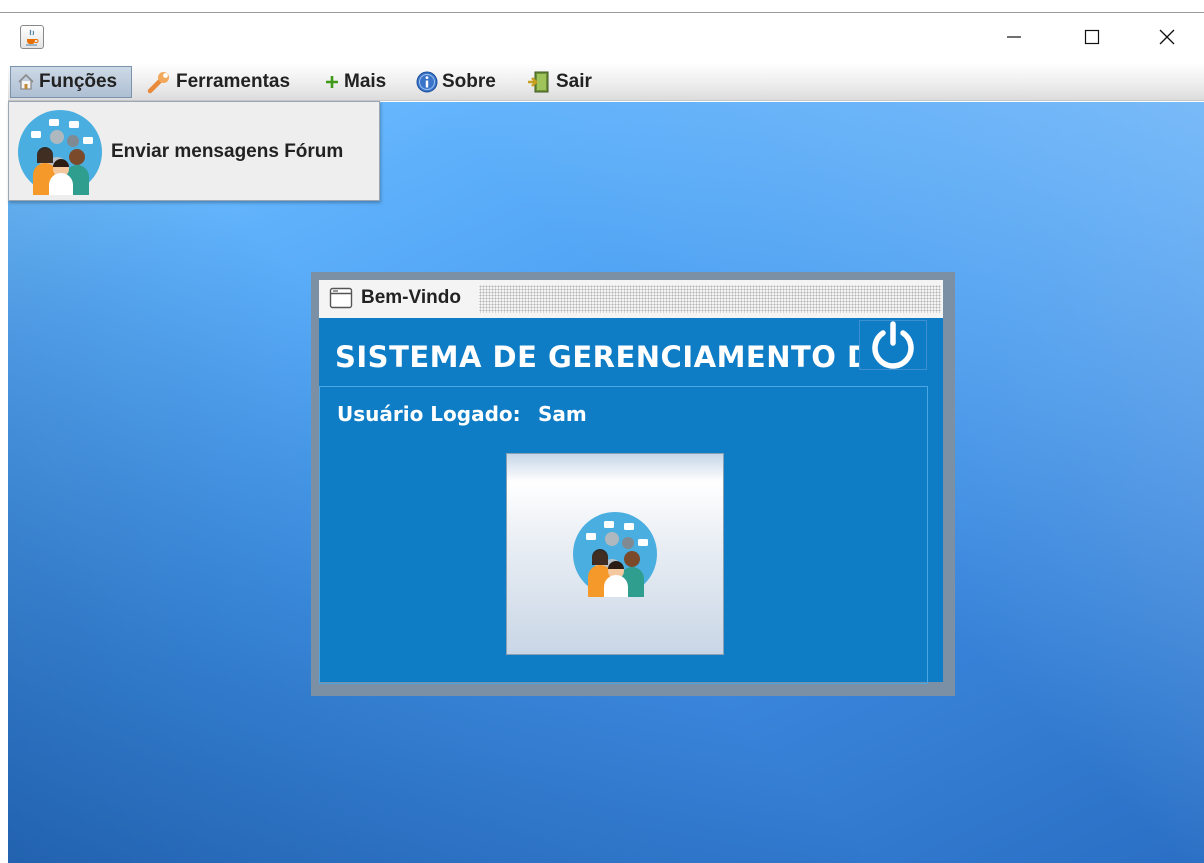 This screenshot has height=863, width=1204. What do you see at coordinates (574, 81) in the screenshot?
I see `menu-sair-label: Sair` at bounding box center [574, 81].